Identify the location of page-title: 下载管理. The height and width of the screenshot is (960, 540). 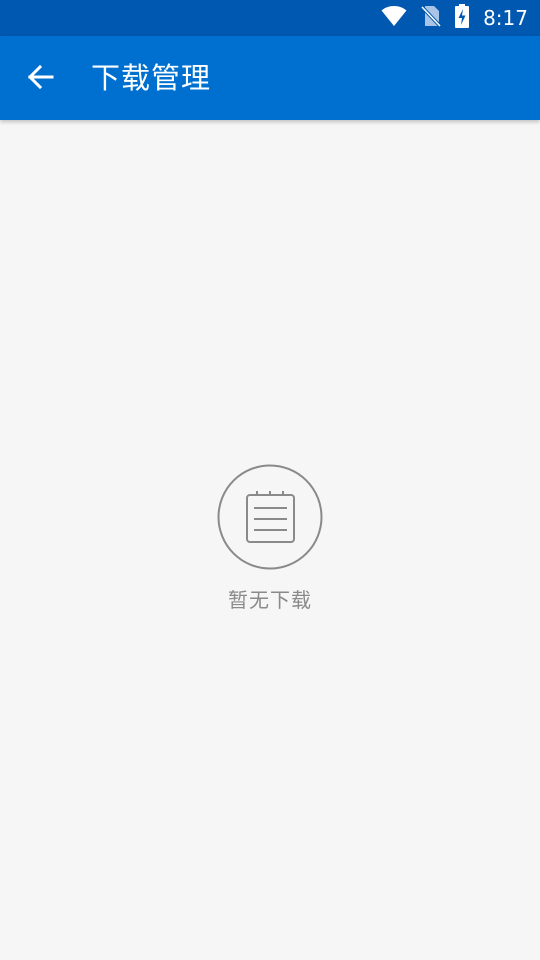
(151, 78).